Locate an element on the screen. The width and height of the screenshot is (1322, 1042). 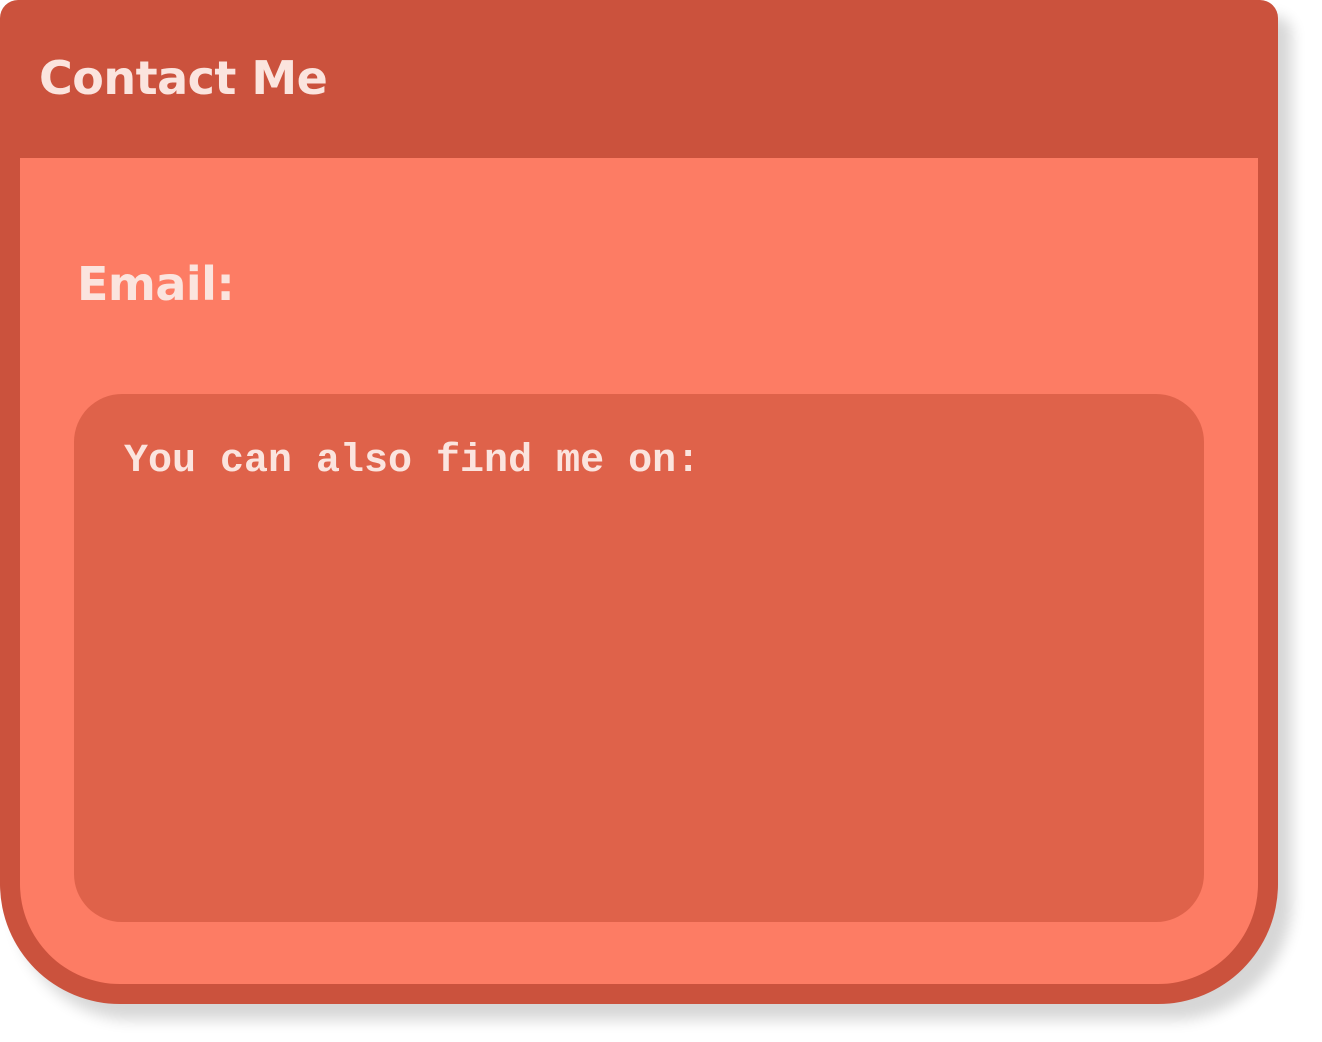
social-links-heading: You can also find me on: is located at coordinates (412, 461).